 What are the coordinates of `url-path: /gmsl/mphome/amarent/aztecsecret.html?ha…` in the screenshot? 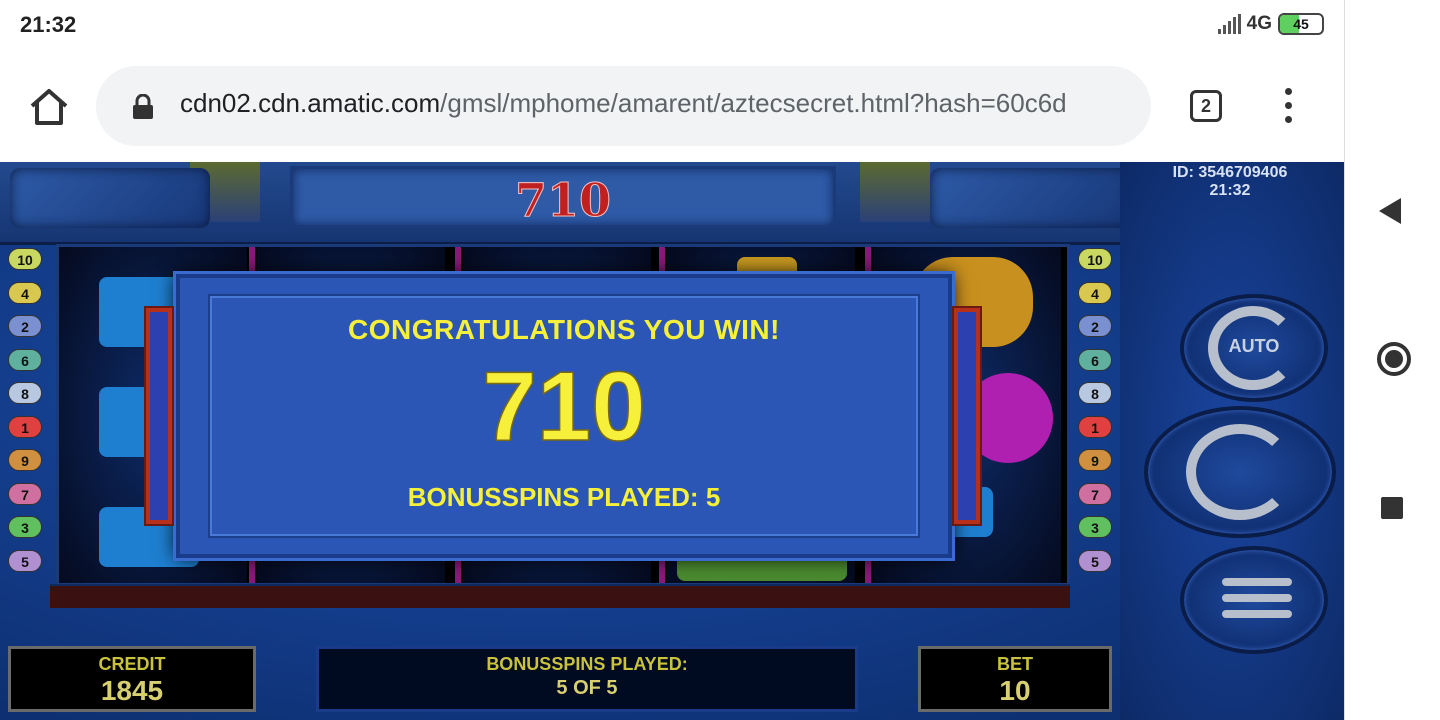 It's located at (753, 103).